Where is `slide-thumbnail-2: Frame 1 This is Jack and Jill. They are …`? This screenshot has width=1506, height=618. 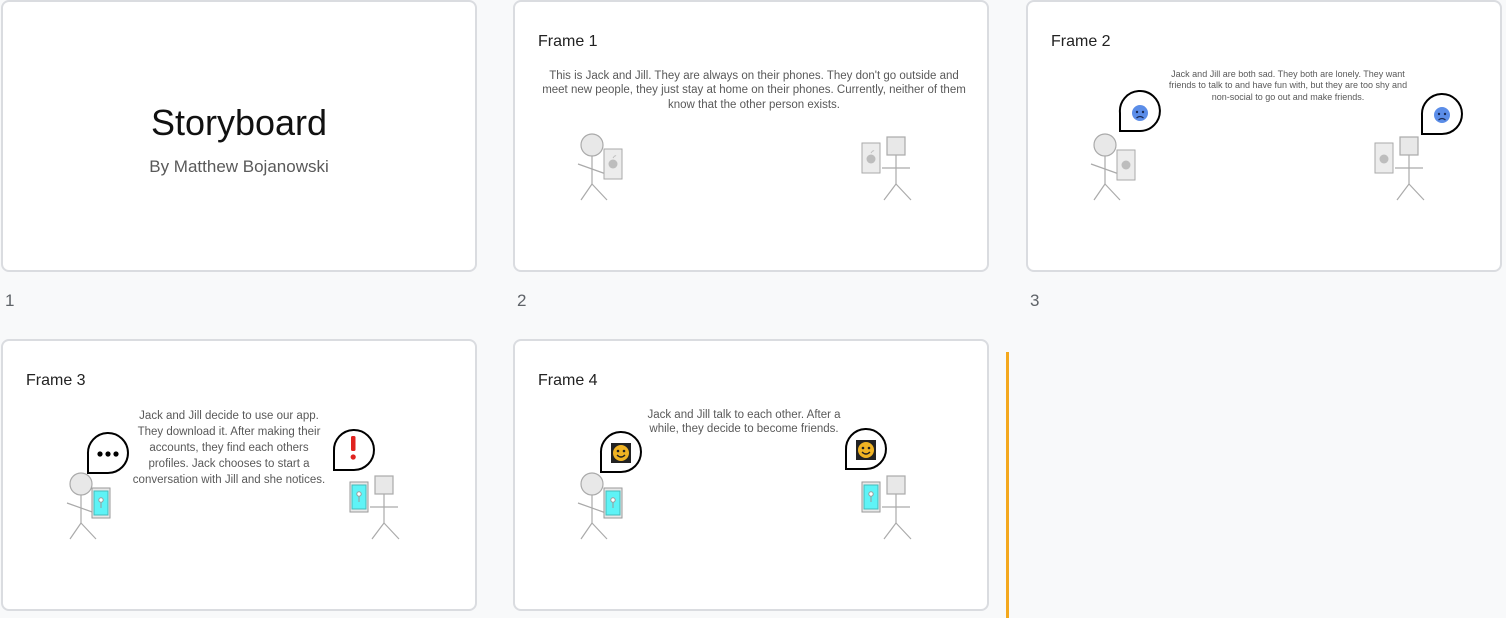
slide-thumbnail-2: Frame 1 This is Jack and Jill. They are … is located at coordinates (751, 136).